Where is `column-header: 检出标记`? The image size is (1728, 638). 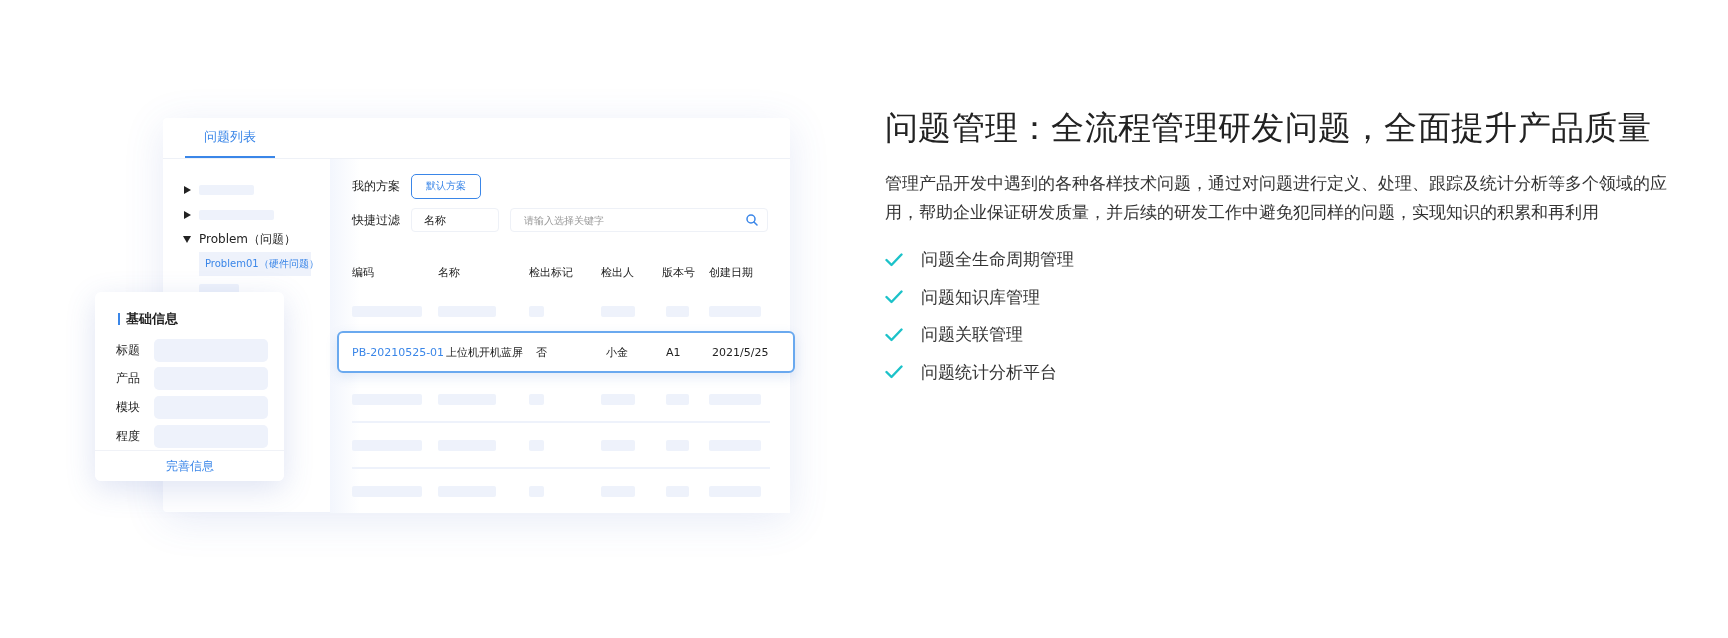
column-header: 检出标记 is located at coordinates (565, 272).